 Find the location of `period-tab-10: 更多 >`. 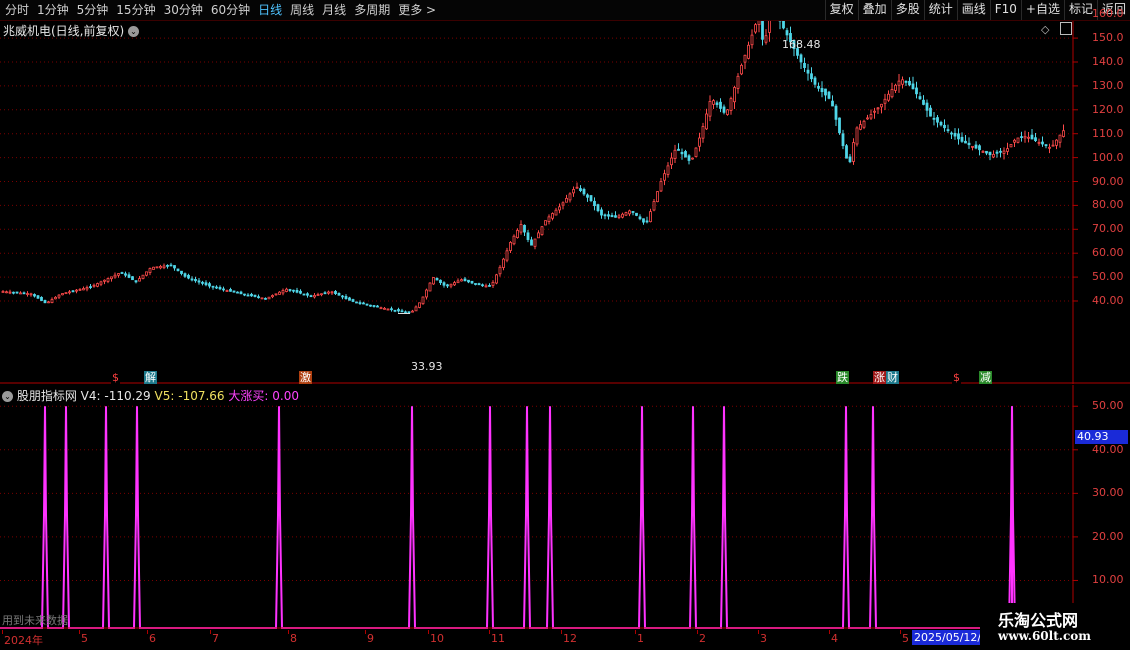

period-tab-10: 更多 > is located at coordinates (417, 10).